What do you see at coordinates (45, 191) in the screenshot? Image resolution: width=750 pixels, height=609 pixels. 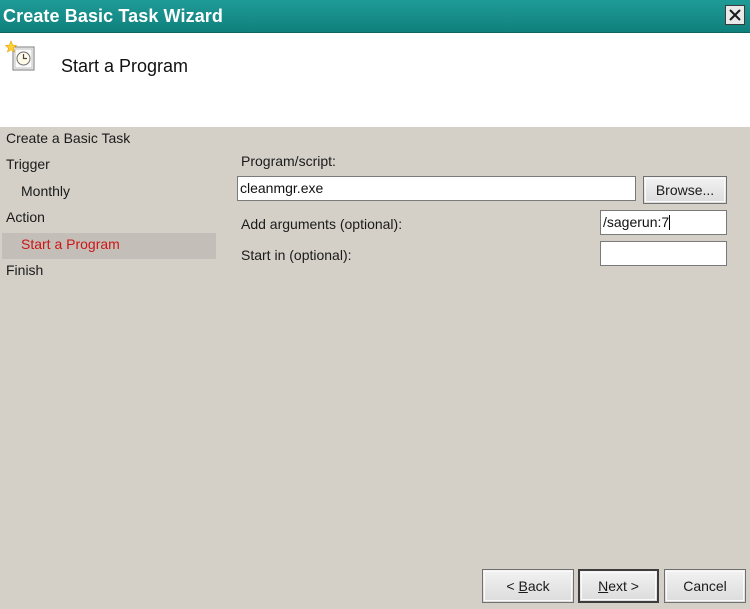 I see `nav-item-monthly: Monthly` at bounding box center [45, 191].